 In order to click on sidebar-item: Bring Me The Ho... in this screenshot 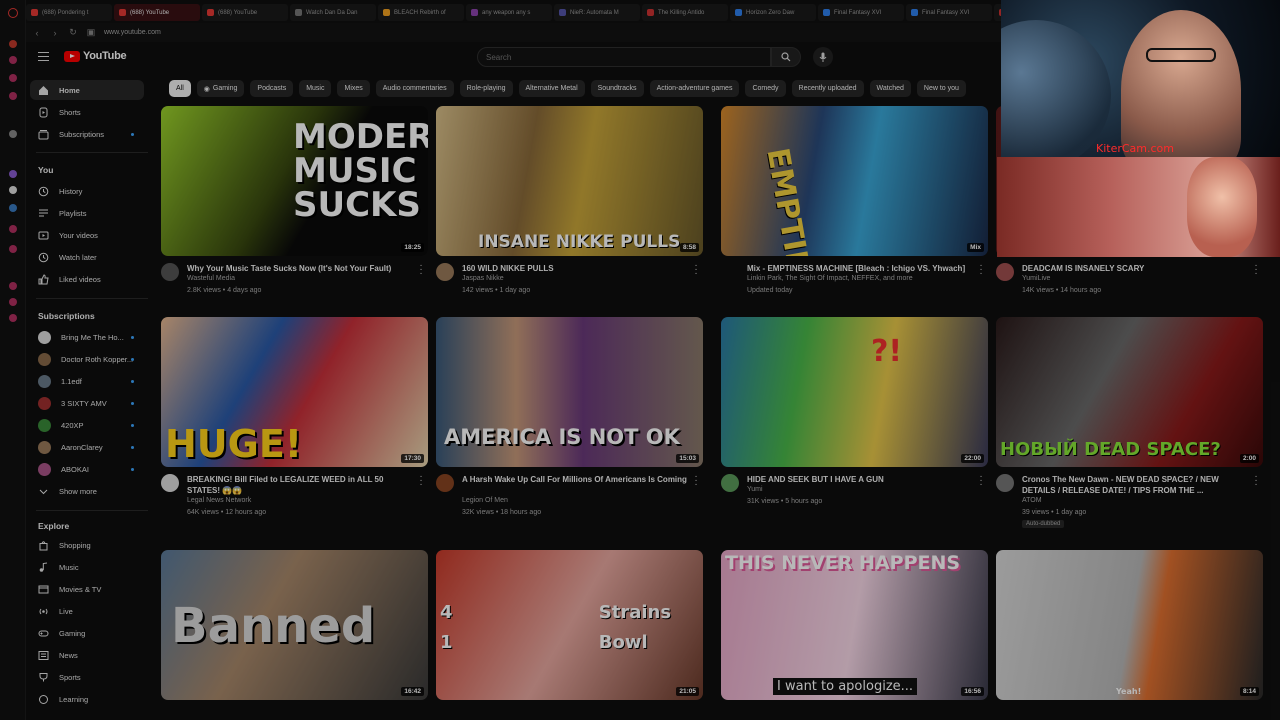, I will do `click(87, 337)`.